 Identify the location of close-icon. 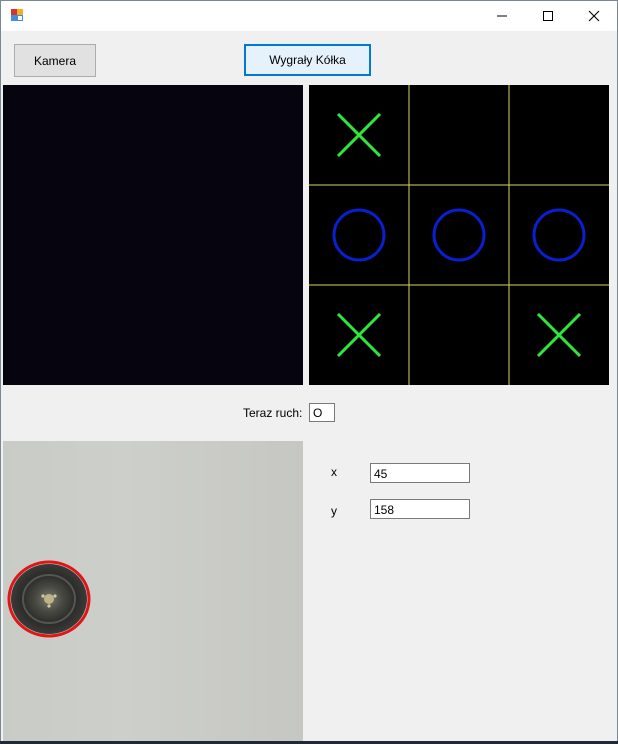
(594, 16).